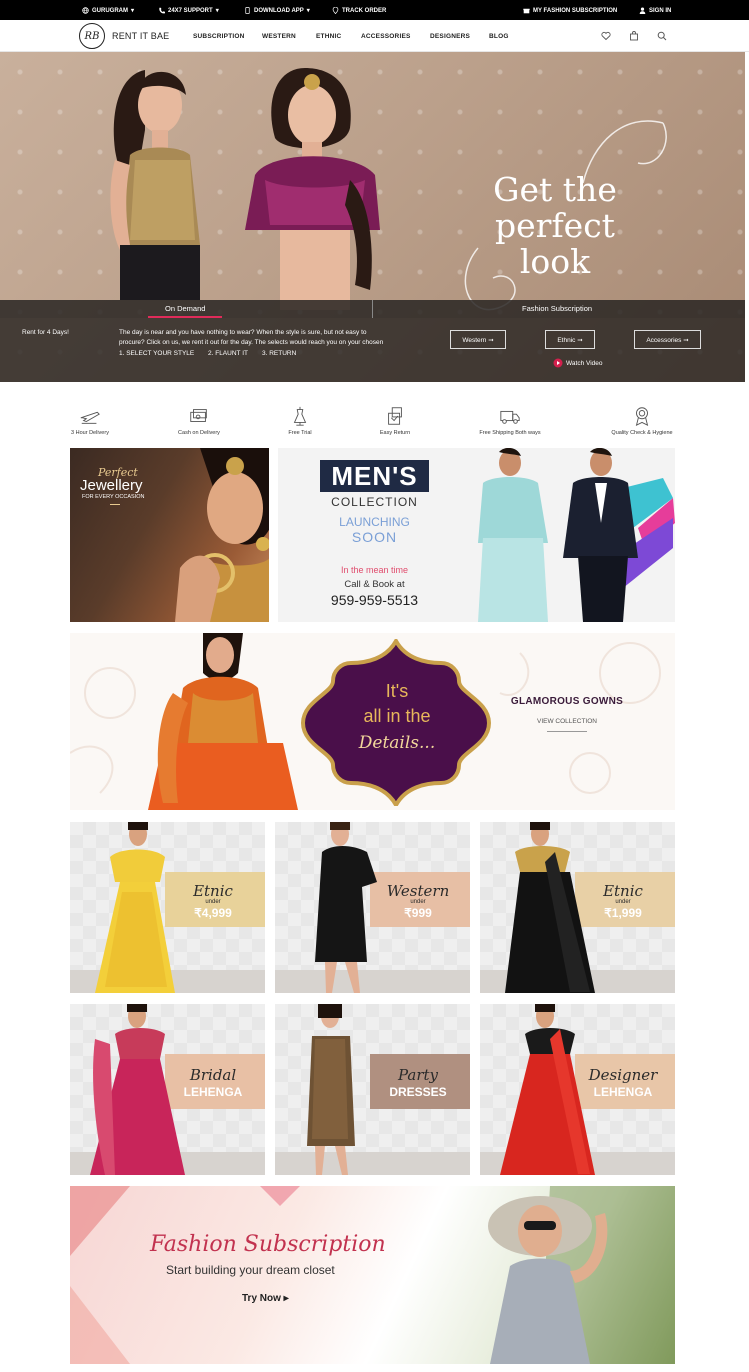  Describe the element at coordinates (418, 913) in the screenshot. I see `tile-price: ₹999` at that location.